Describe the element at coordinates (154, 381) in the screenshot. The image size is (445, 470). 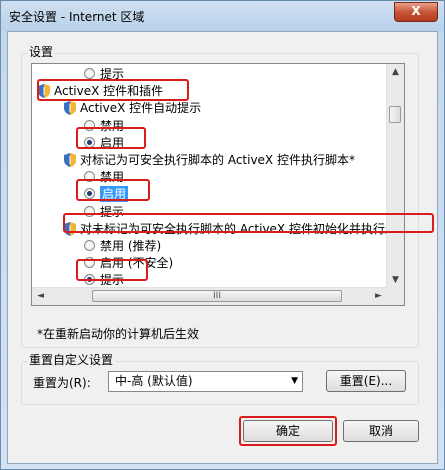
I see `reset-level-value: 中-高 (默认值)` at that location.